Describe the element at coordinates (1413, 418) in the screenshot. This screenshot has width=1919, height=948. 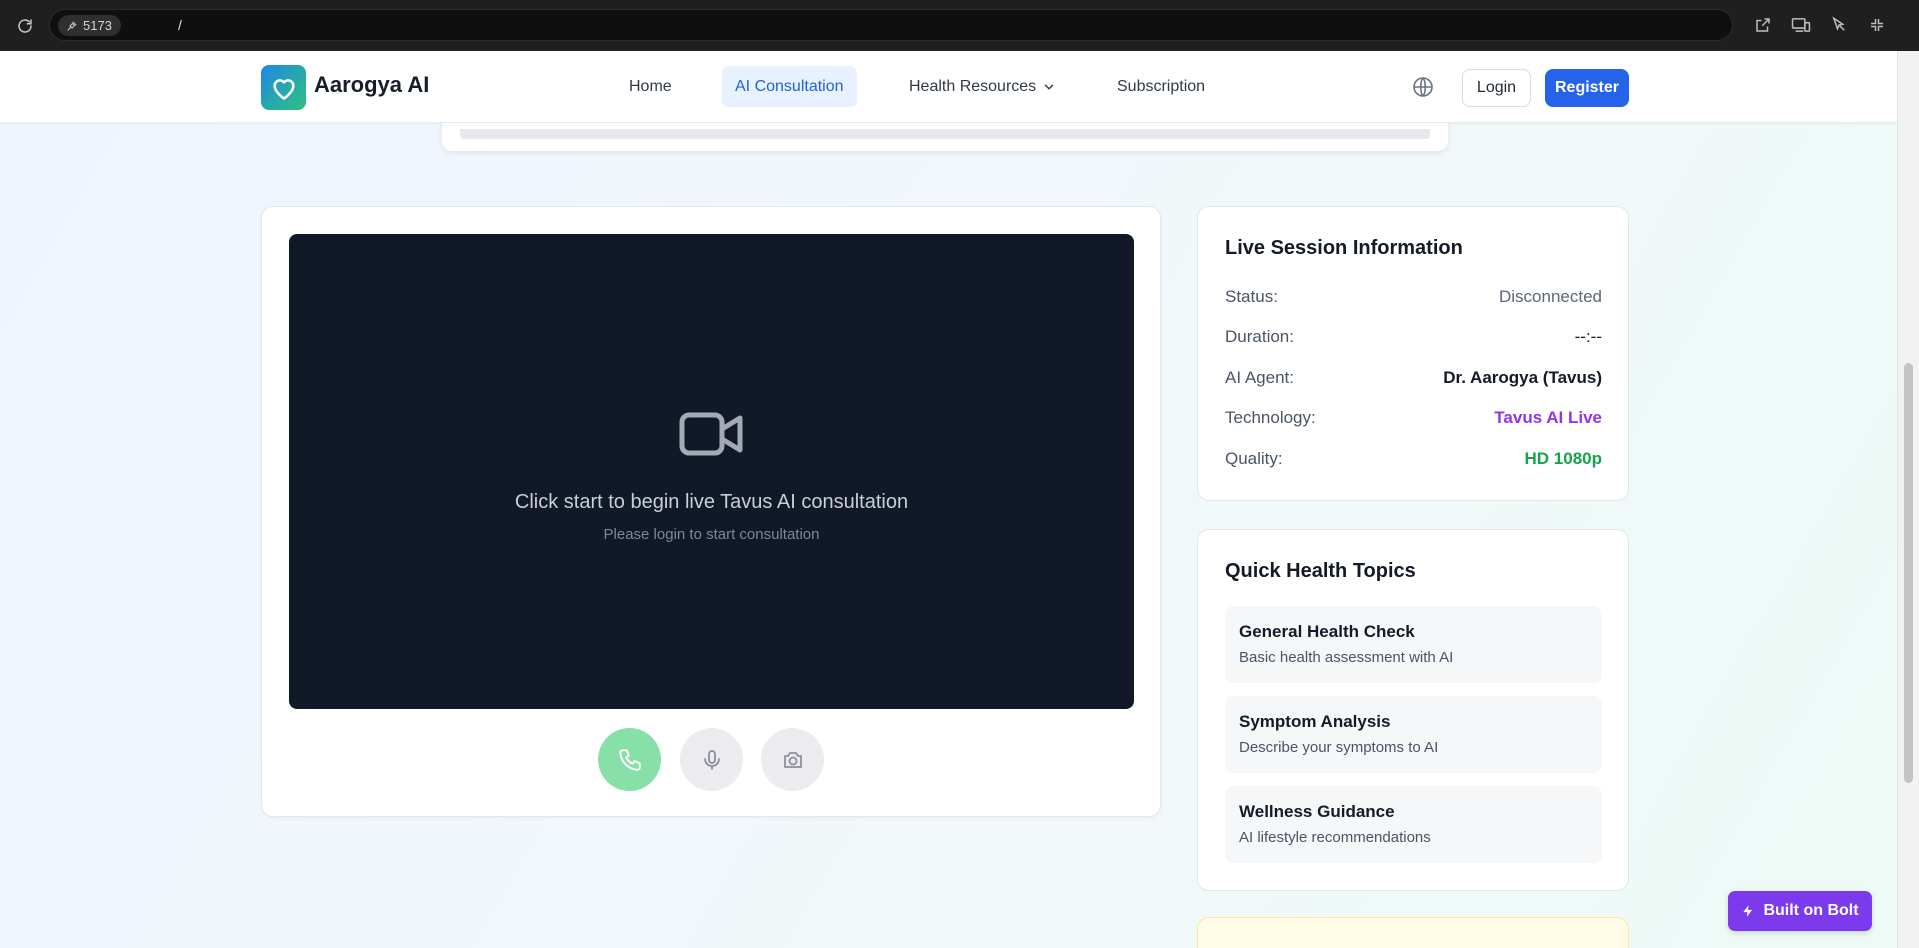
I see `session-row-technology: Technology: Tavus AI Live` at that location.